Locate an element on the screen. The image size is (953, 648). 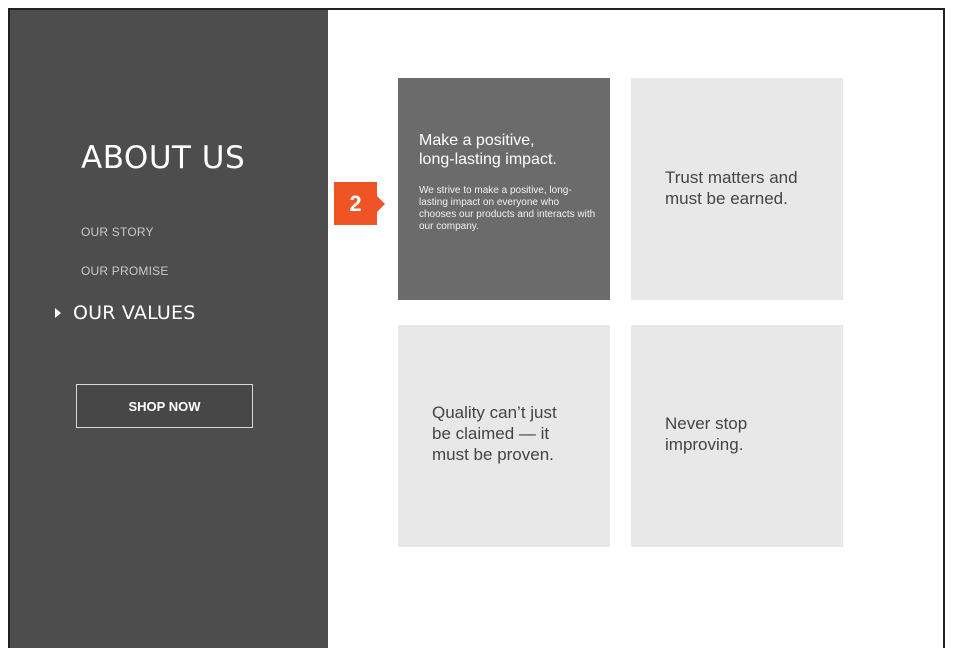
step-pointer-icon is located at coordinates (381, 204).